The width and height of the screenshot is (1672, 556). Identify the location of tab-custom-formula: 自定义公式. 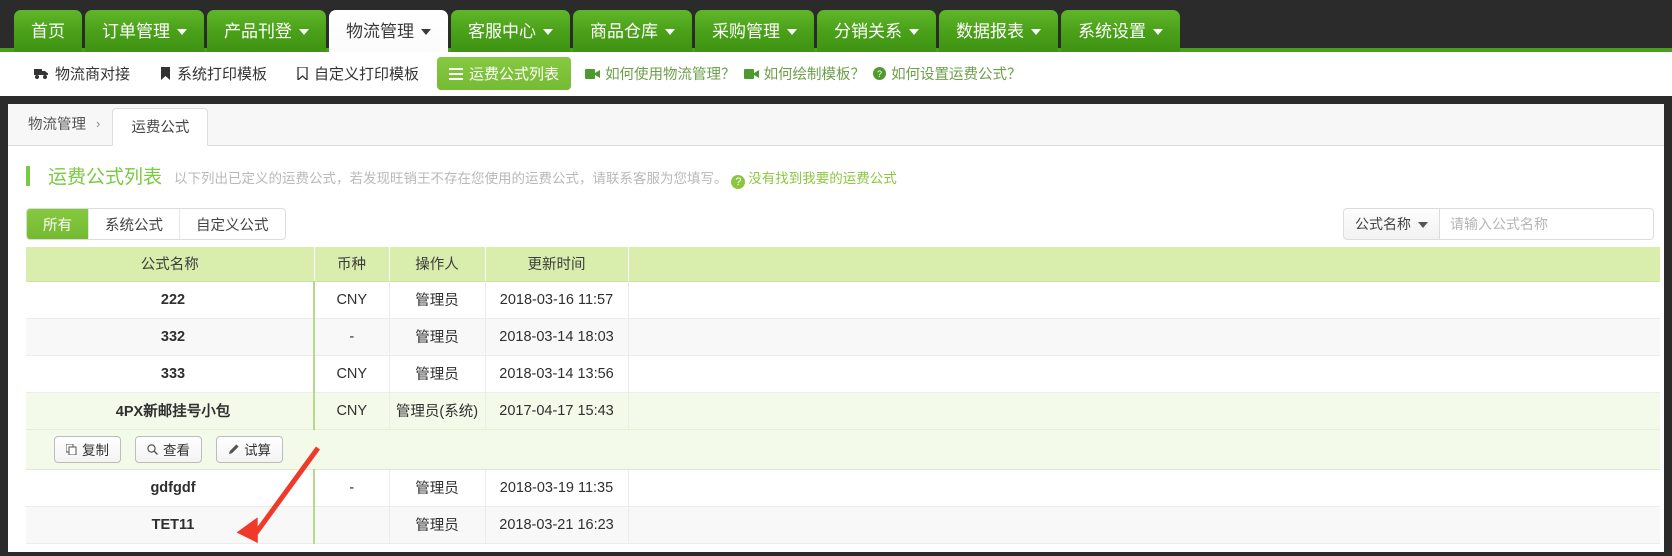
(232, 224).